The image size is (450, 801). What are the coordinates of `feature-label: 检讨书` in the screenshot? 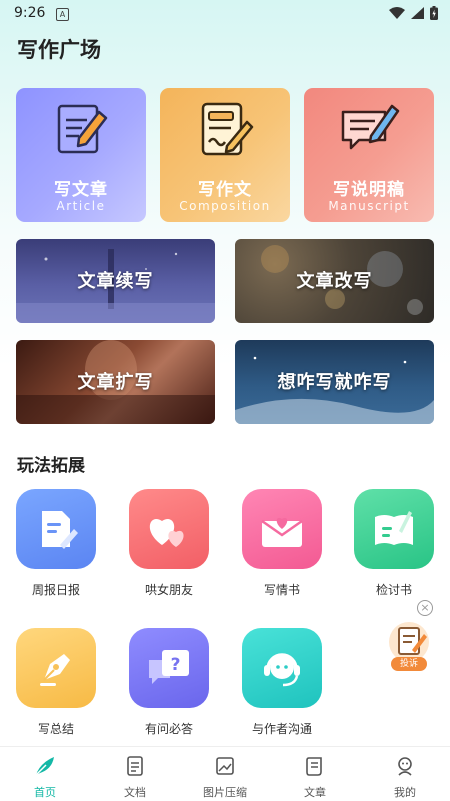 It's located at (393, 590).